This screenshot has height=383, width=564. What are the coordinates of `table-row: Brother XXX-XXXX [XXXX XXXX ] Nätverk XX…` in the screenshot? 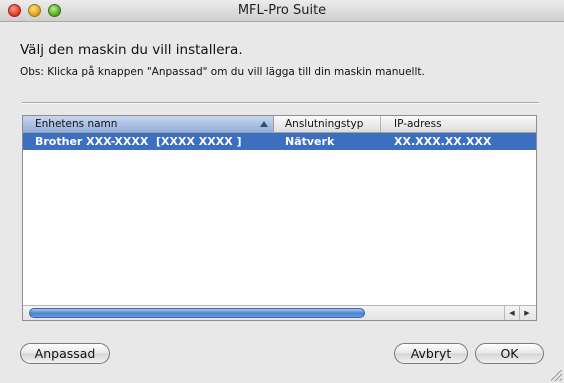 It's located at (279, 141).